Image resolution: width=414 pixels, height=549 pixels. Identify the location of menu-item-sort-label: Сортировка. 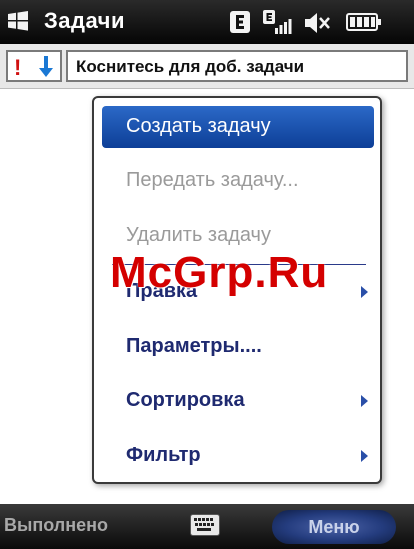
(185, 400).